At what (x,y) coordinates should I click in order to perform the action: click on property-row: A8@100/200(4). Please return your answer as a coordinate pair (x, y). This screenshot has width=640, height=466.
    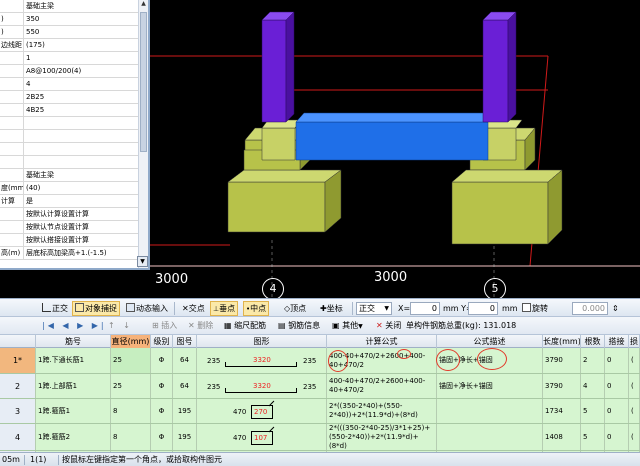
    Looking at the image, I should click on (69, 71).